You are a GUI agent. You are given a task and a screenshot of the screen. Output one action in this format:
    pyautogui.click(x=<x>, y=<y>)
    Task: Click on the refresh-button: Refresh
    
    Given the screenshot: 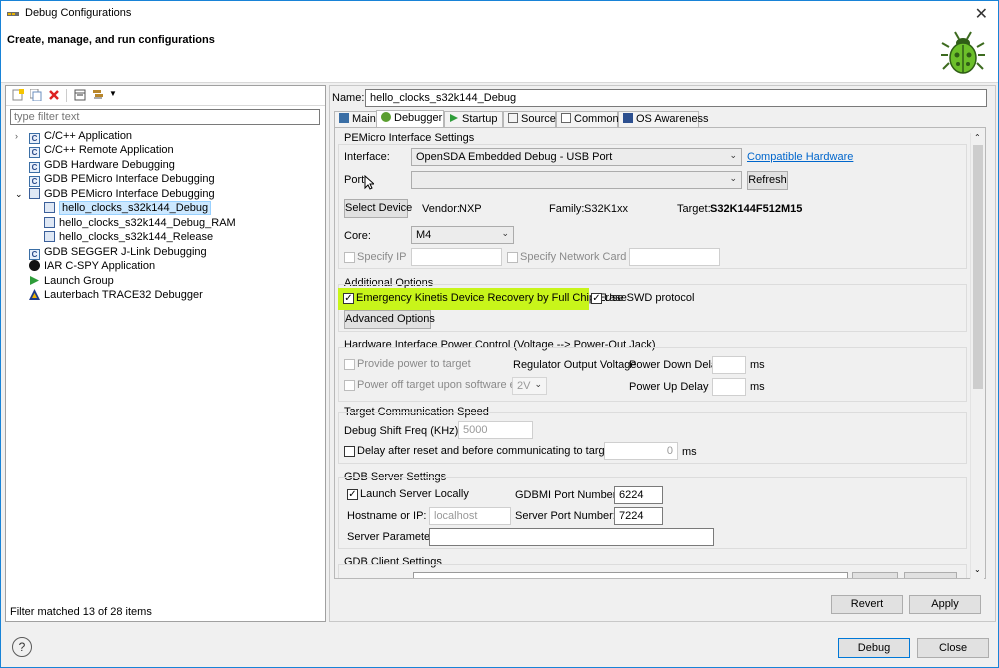 What is the action you would take?
    pyautogui.click(x=767, y=180)
    